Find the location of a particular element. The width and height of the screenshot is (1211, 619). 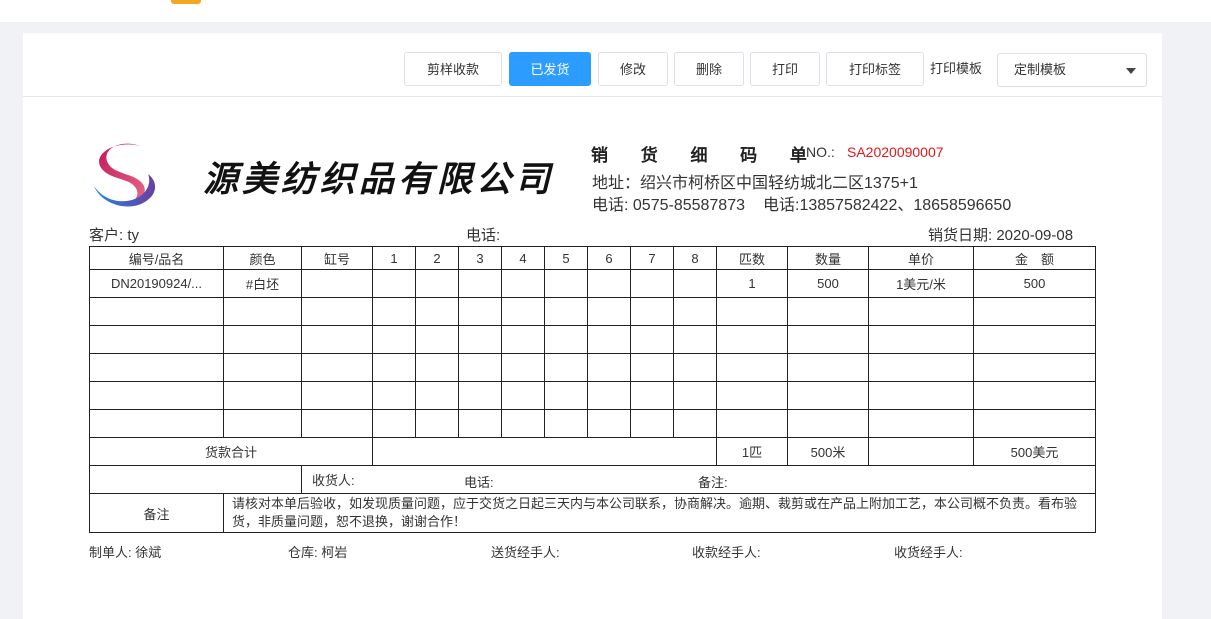

total-pieces: 1匹 is located at coordinates (752, 451).